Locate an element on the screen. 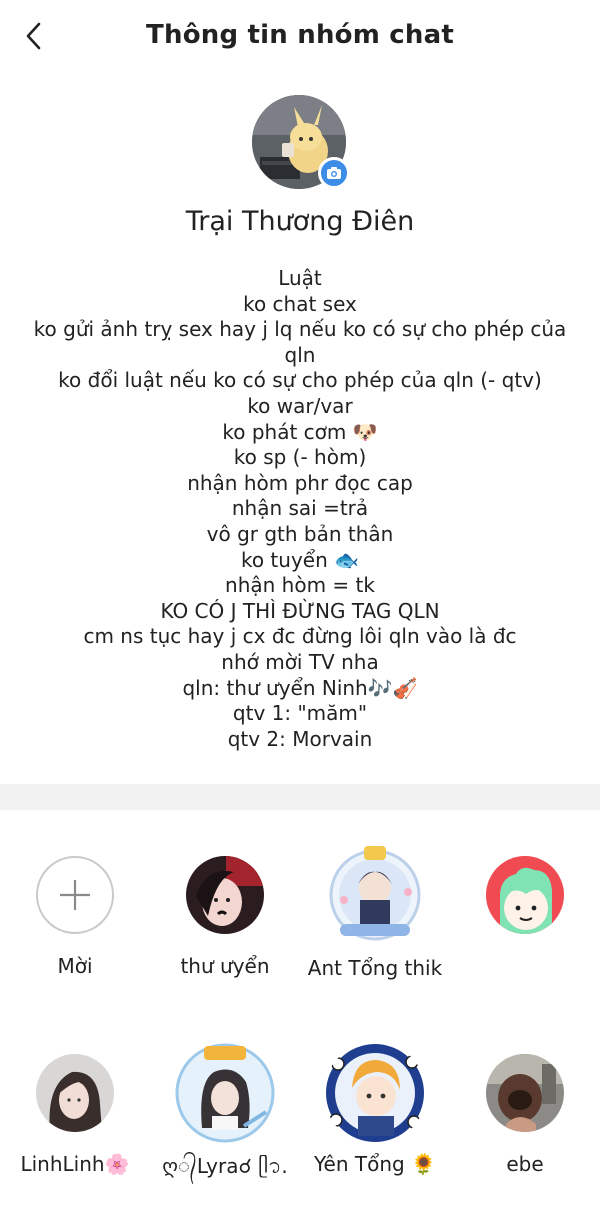 The height and width of the screenshot is (1214, 600). description-line: qln is located at coordinates (300, 354).